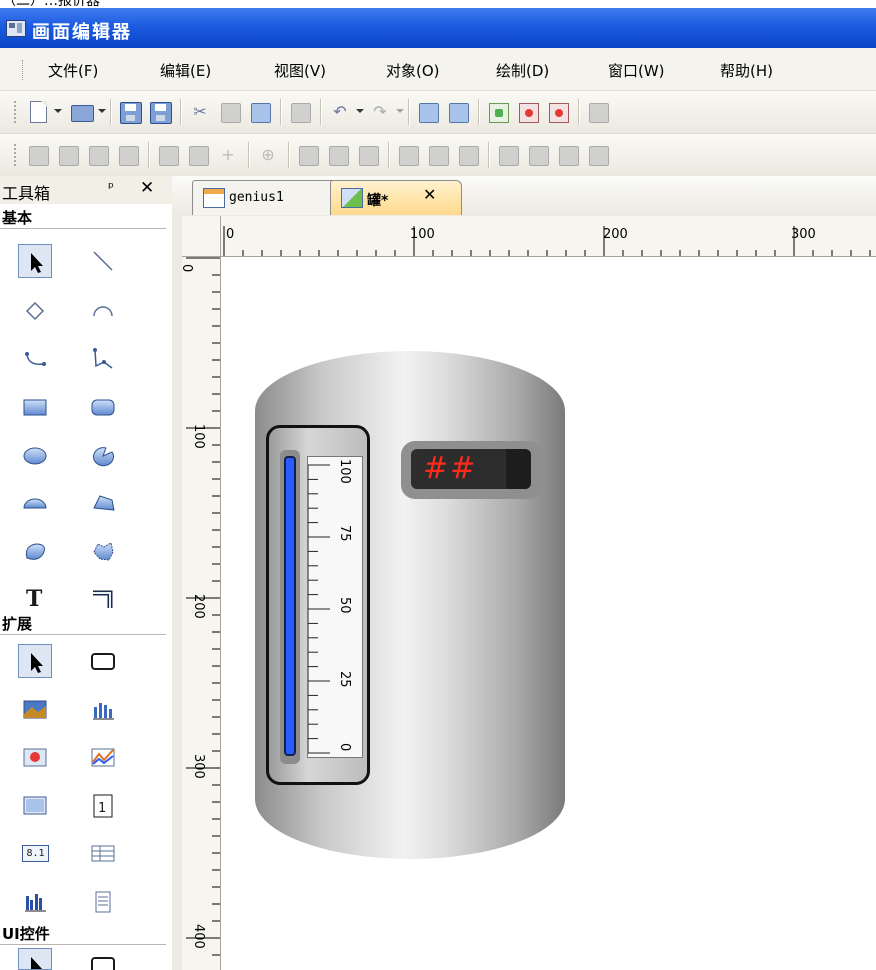 The height and width of the screenshot is (970, 876). Describe the element at coordinates (198, 155) in the screenshot. I see `center-v-button` at that location.